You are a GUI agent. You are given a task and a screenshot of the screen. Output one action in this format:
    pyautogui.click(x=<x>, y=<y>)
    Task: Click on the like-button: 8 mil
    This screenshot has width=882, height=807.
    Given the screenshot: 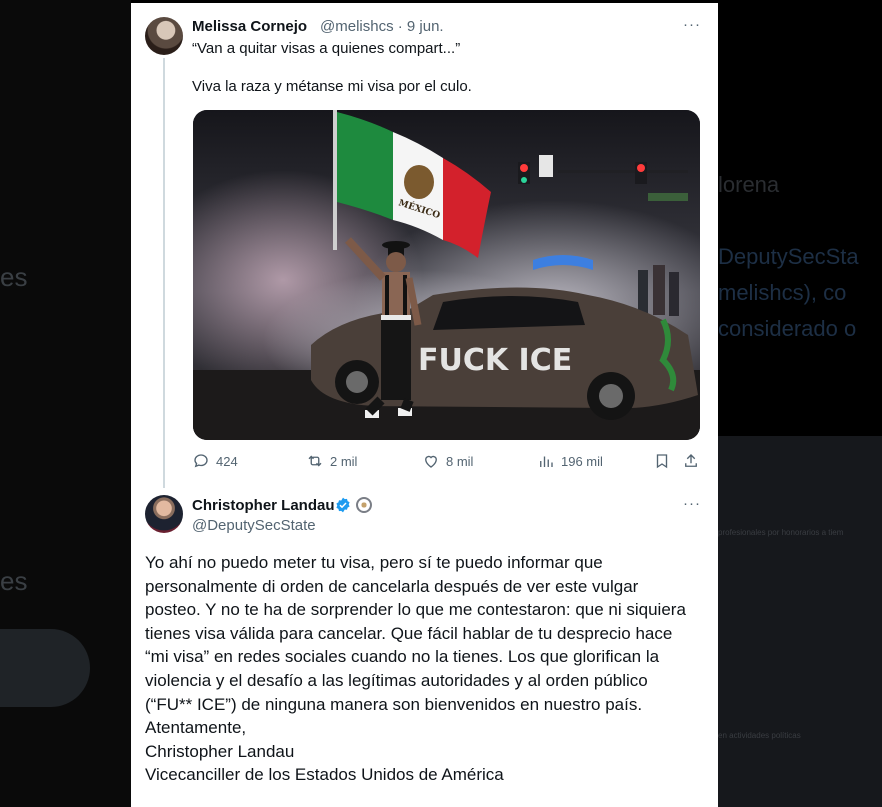 What is the action you would take?
    pyautogui.click(x=447, y=461)
    